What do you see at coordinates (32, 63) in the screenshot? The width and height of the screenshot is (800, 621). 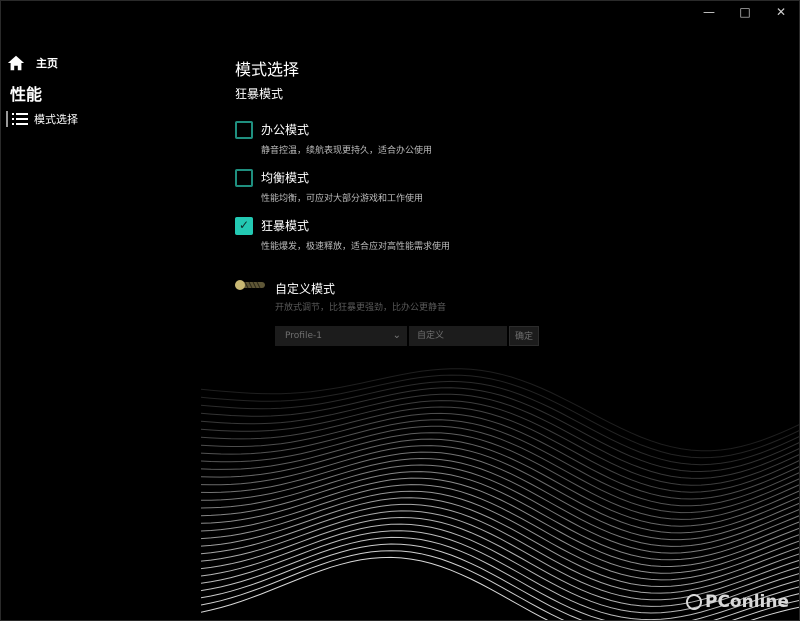 I see `sidebar-home: 主页` at bounding box center [32, 63].